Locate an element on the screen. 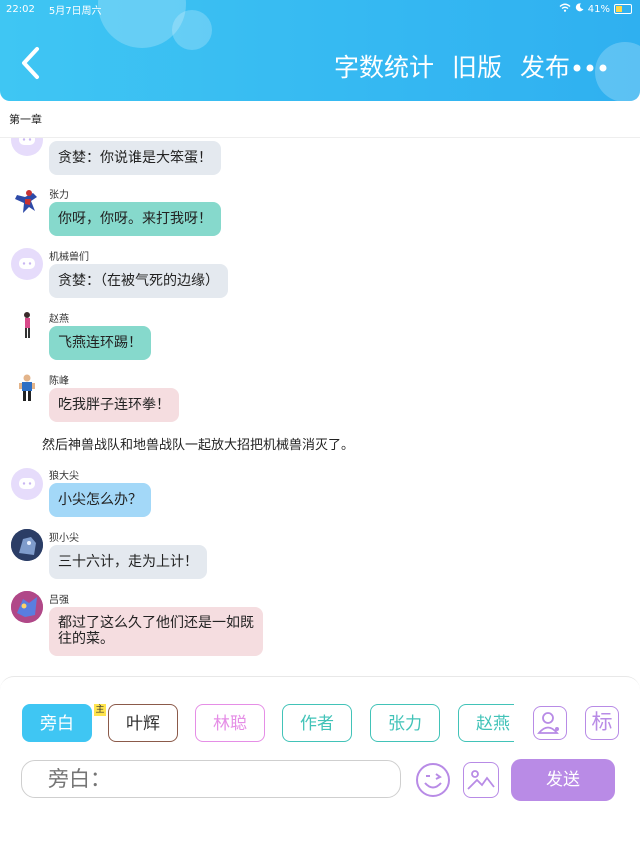 The image size is (640, 854). status-bar: 22:02 5月7日周六 41% is located at coordinates (319, 9).